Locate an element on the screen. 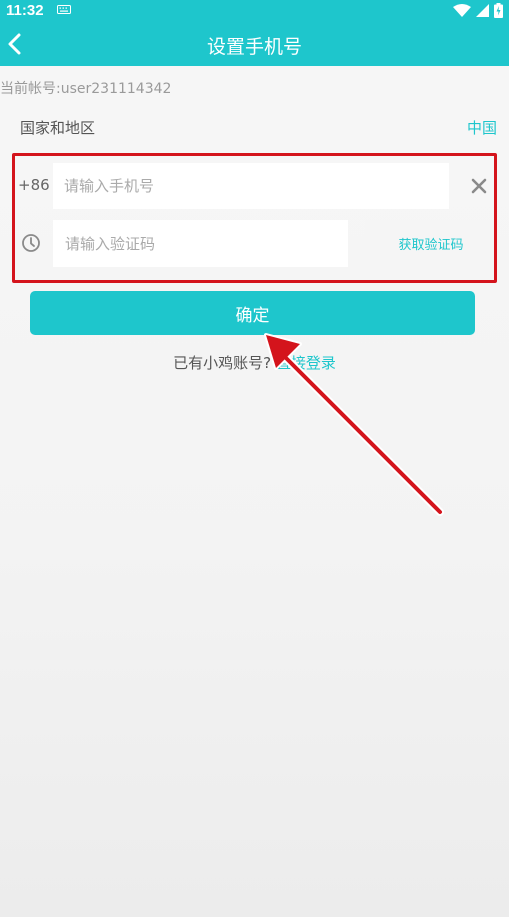 This screenshot has height=917, width=509. country-code-prefix: +86 is located at coordinates (34, 185).